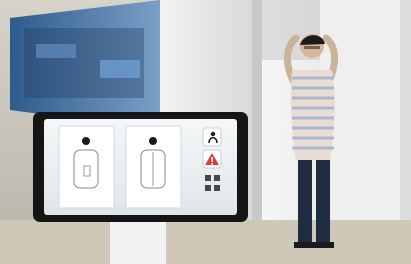 The width and height of the screenshot is (411, 264). Describe the element at coordinates (153, 167) in the screenshot. I see `scan-panel-back` at that location.